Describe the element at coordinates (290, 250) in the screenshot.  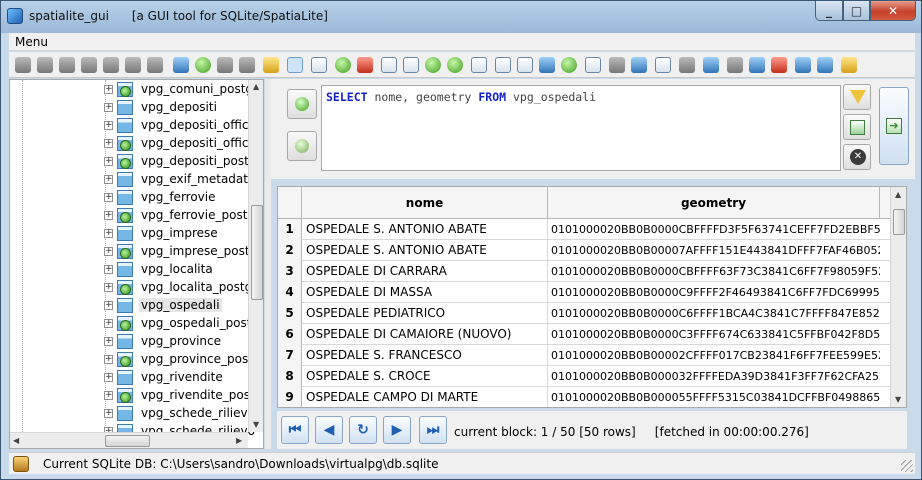
I see `row-number: 2` at that location.